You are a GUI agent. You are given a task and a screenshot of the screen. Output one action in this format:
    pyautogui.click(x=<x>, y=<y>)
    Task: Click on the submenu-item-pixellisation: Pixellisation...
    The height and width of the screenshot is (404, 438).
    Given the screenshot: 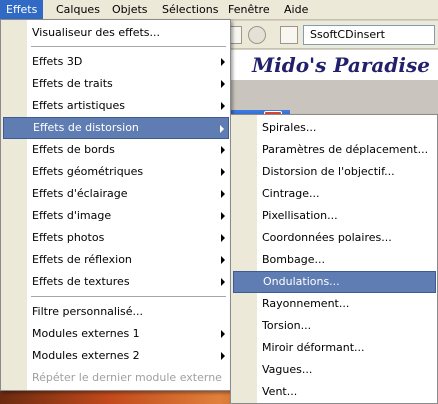 What is the action you would take?
    pyautogui.click(x=334, y=216)
    